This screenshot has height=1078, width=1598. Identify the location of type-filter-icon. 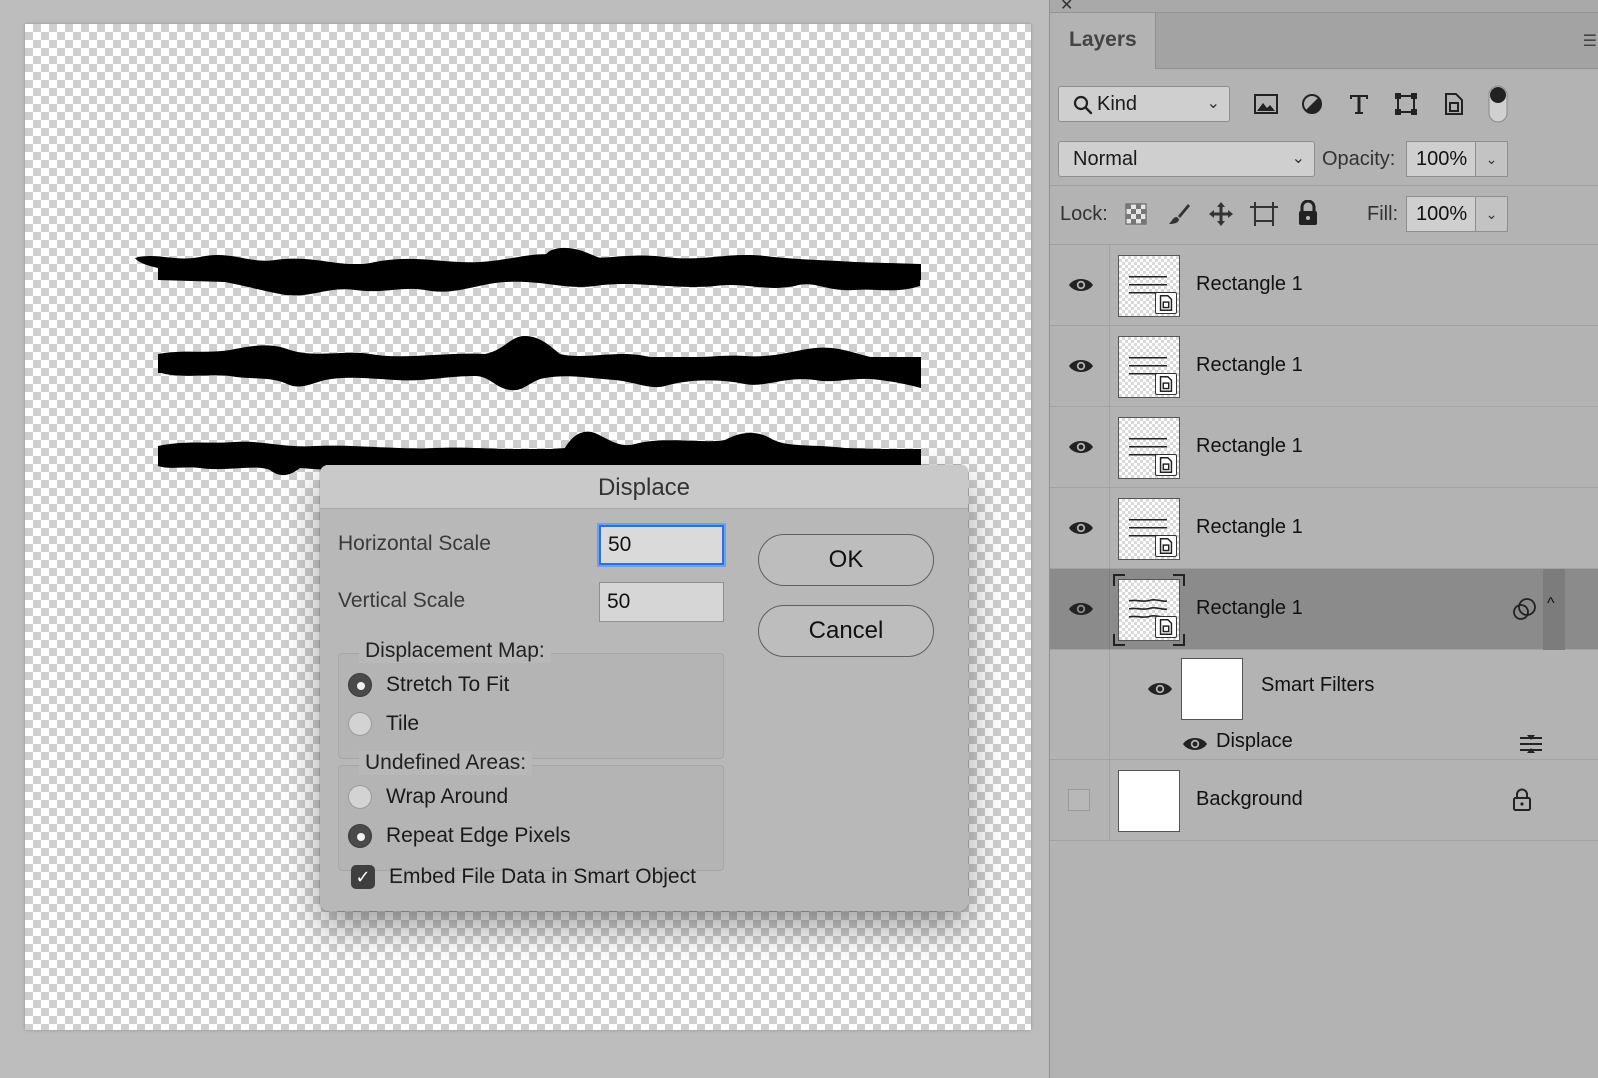
(1359, 104).